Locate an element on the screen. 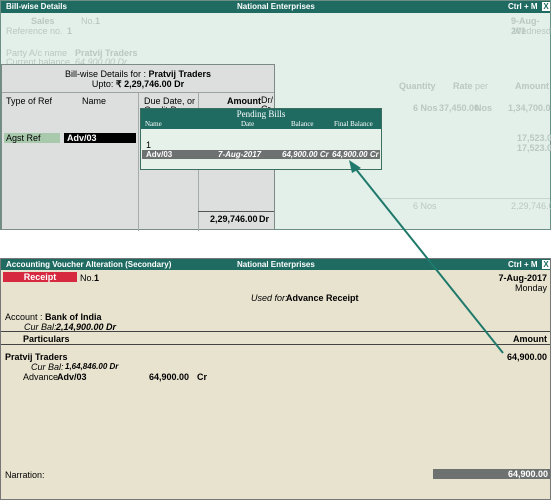 This screenshot has width=551, height=500. annotation-arrow is located at coordinates (426, 257).